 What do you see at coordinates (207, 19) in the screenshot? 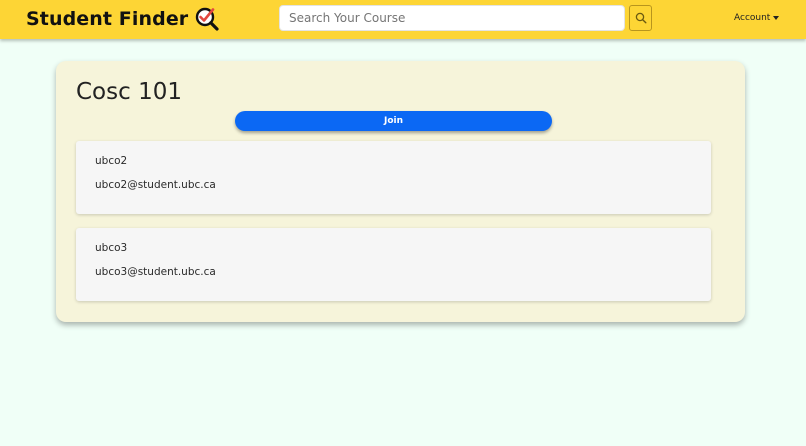
I see `magnifier-checkmark-icon` at bounding box center [207, 19].